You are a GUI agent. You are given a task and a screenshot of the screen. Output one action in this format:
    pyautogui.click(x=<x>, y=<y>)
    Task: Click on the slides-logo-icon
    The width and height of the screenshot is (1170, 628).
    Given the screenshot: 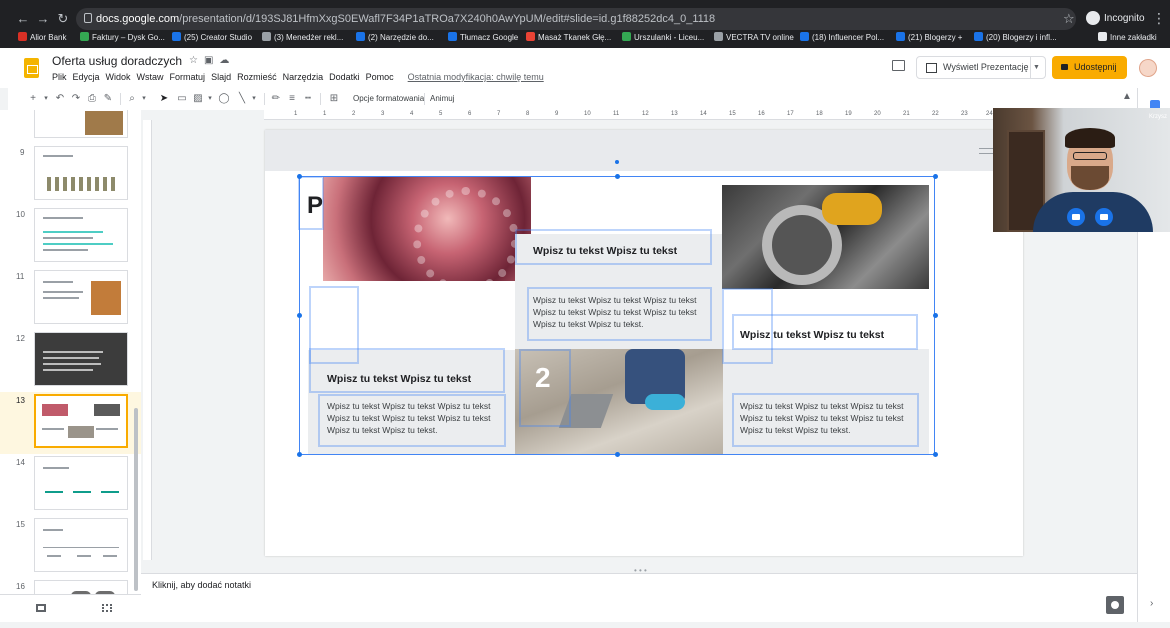 What is the action you would take?
    pyautogui.click(x=31, y=68)
    